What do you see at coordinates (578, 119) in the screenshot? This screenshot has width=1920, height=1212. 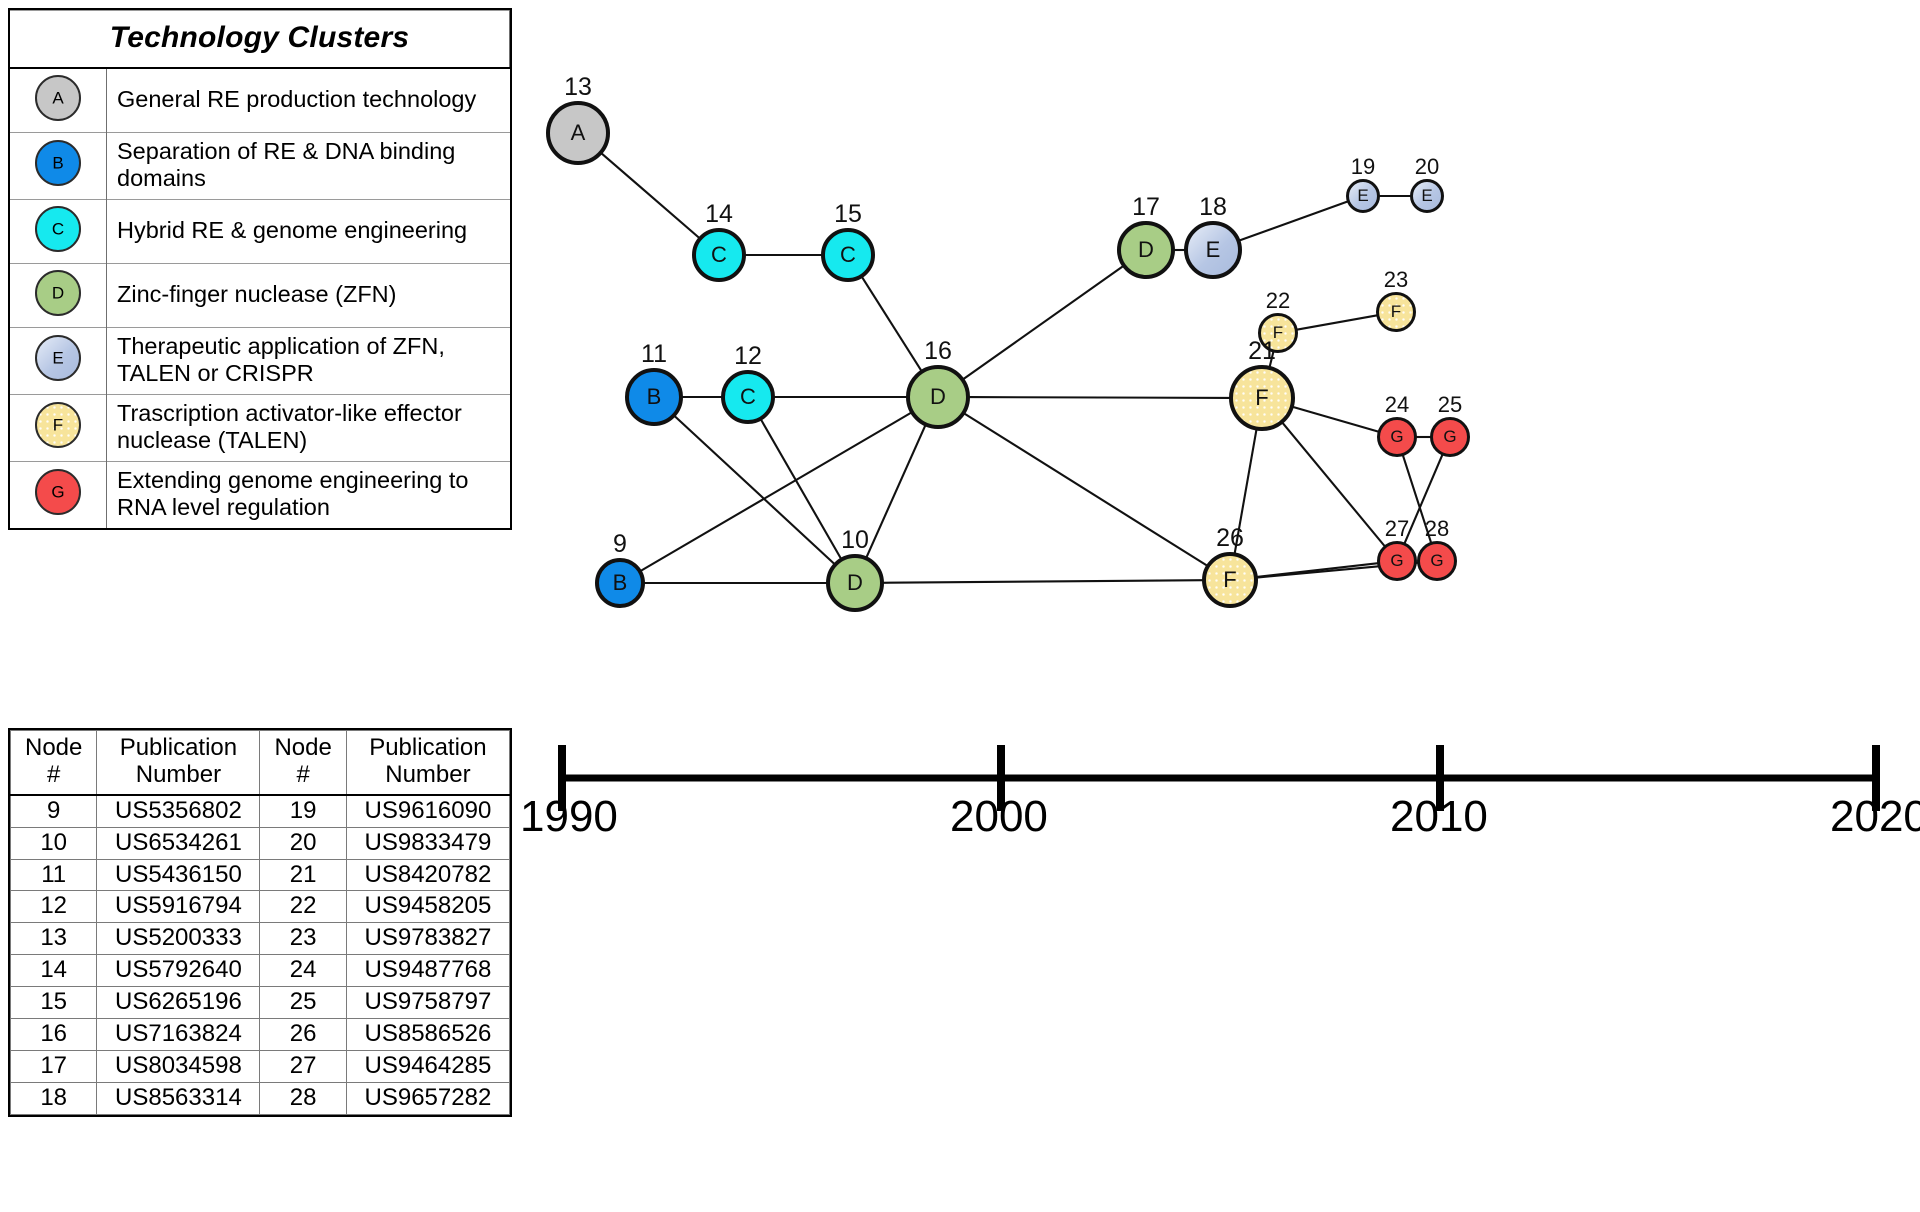 I see `graph-node-13: 13 A` at bounding box center [578, 119].